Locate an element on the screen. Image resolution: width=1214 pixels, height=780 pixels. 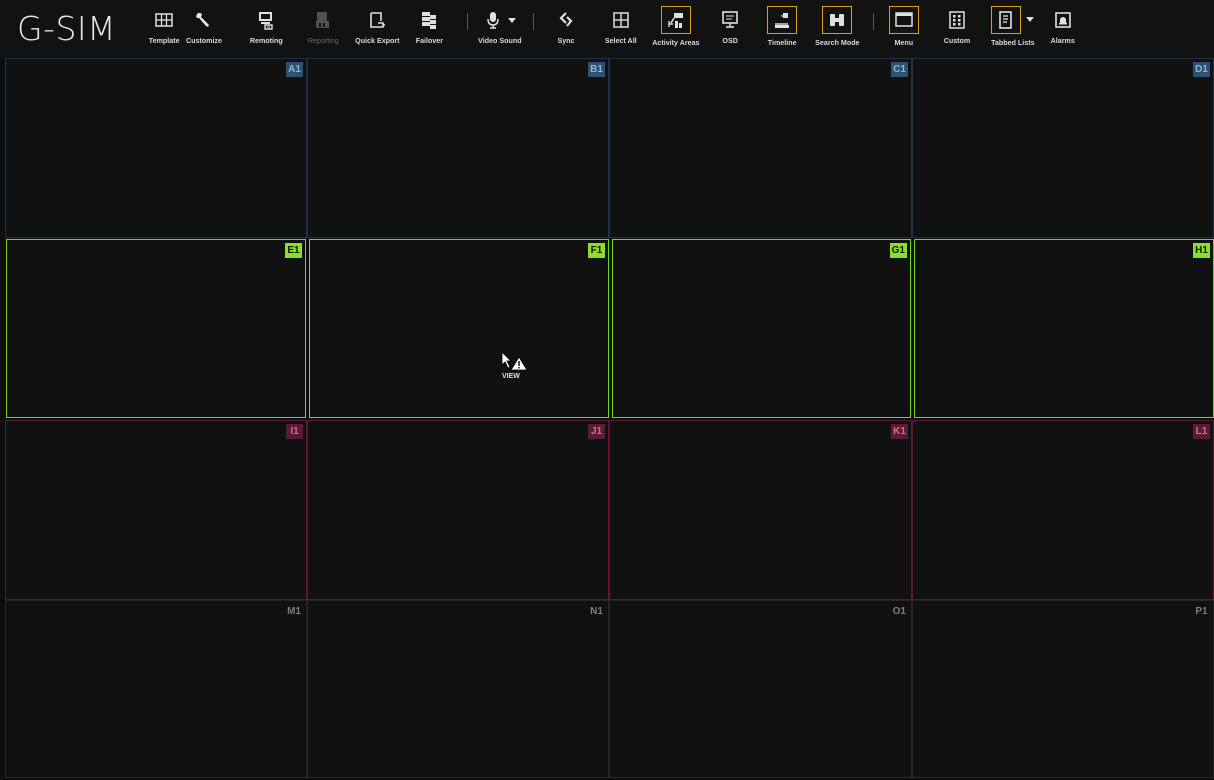
osd-monitor-icon is located at coordinates (730, 20).